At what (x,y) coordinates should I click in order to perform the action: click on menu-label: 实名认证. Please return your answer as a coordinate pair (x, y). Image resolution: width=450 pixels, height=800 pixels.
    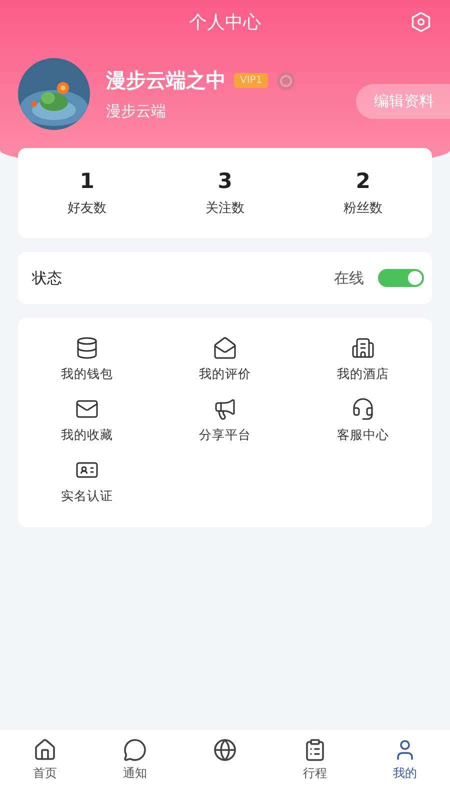
    Looking at the image, I should click on (87, 496).